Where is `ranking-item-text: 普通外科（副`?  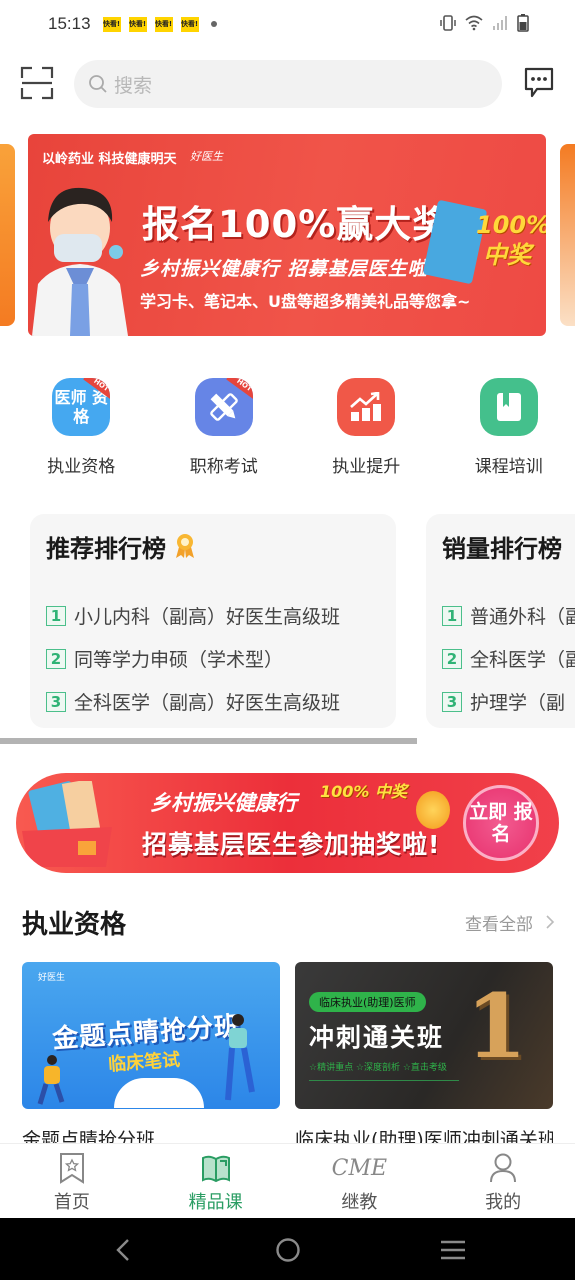 ranking-item-text: 普通外科（副 is located at coordinates (522, 617).